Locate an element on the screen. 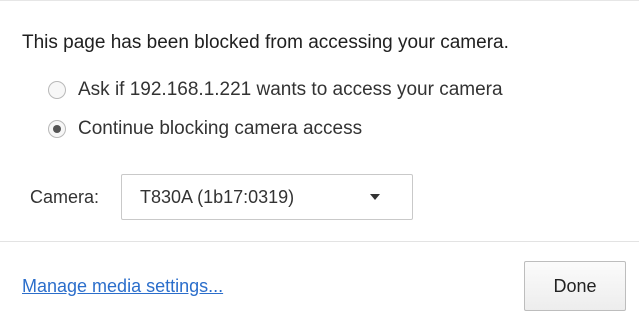 This screenshot has height=318, width=639. continue-blocking-label: Continue blocking camera access is located at coordinates (220, 128).